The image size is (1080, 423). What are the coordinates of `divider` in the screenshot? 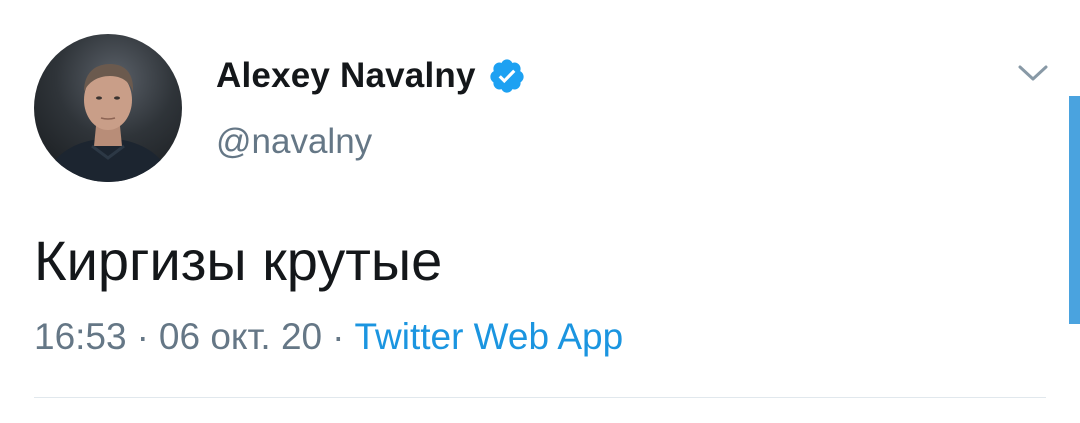 It's located at (540, 397).